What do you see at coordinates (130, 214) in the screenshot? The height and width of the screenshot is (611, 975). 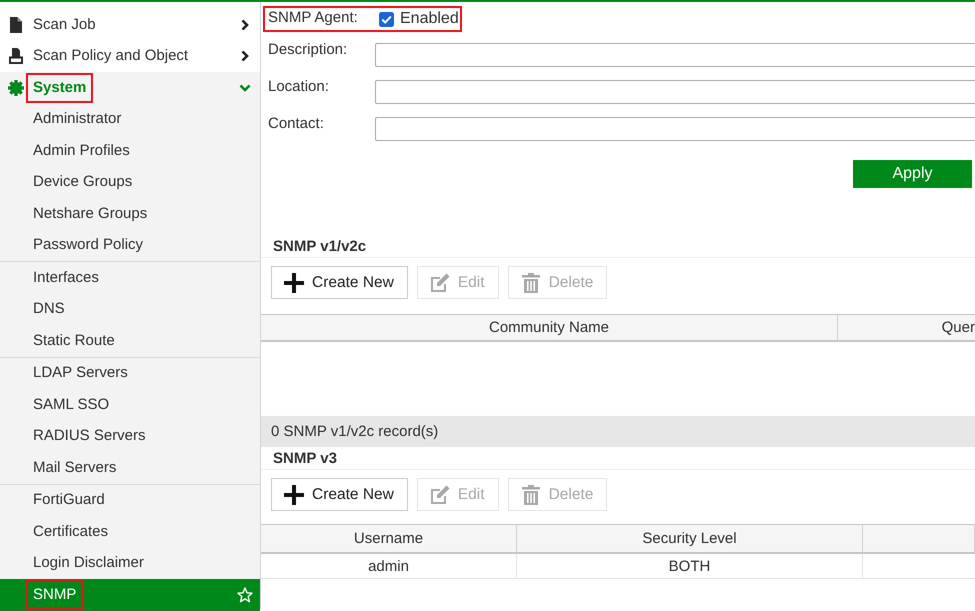 I see `sidebar-item: Netshare Groups` at bounding box center [130, 214].